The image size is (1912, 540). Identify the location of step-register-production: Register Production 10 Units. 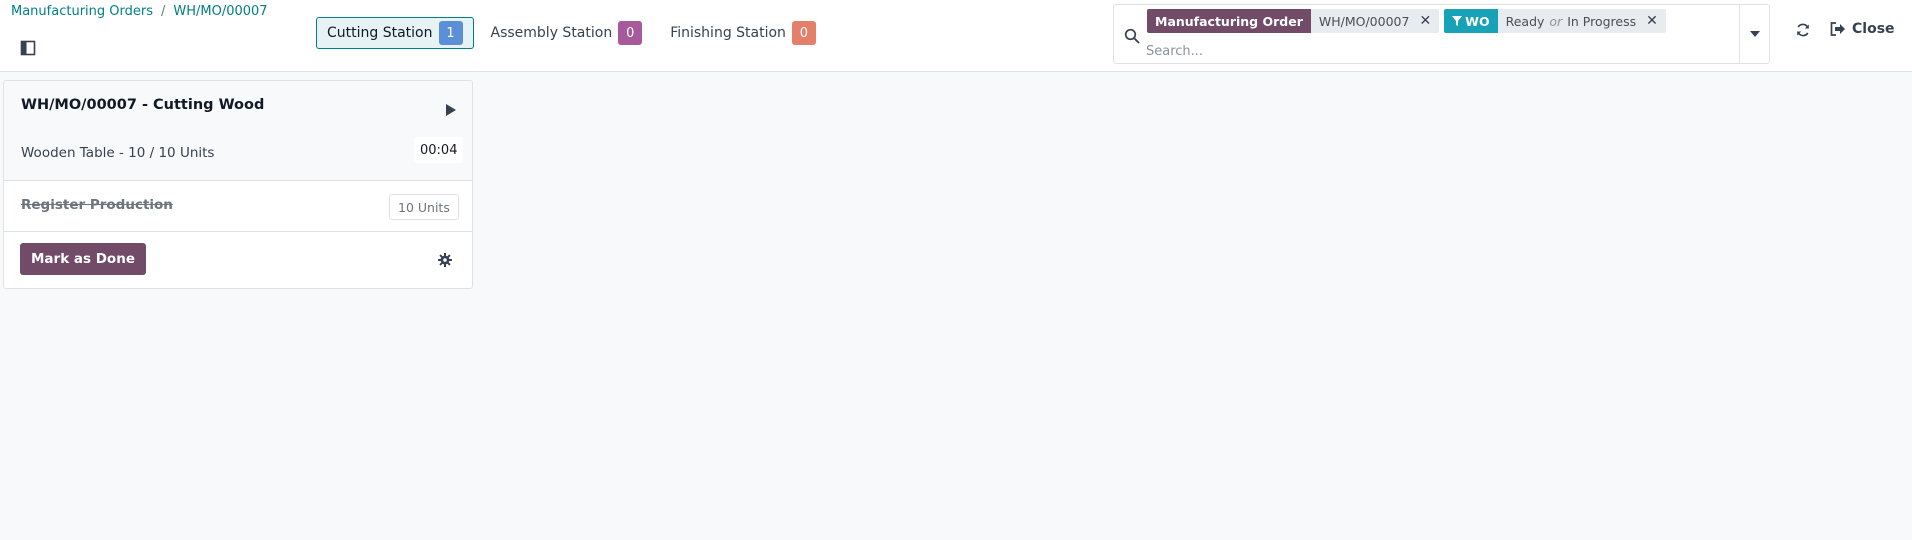
(238, 206).